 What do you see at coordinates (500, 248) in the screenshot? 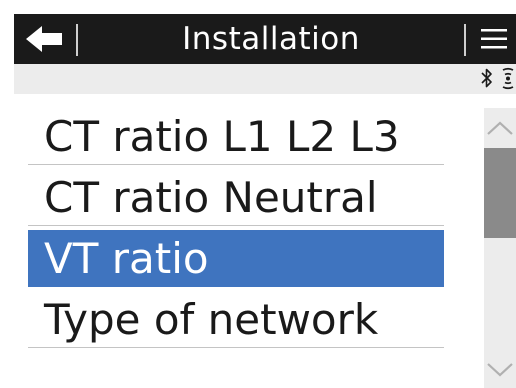
I see `scrollbar` at bounding box center [500, 248].